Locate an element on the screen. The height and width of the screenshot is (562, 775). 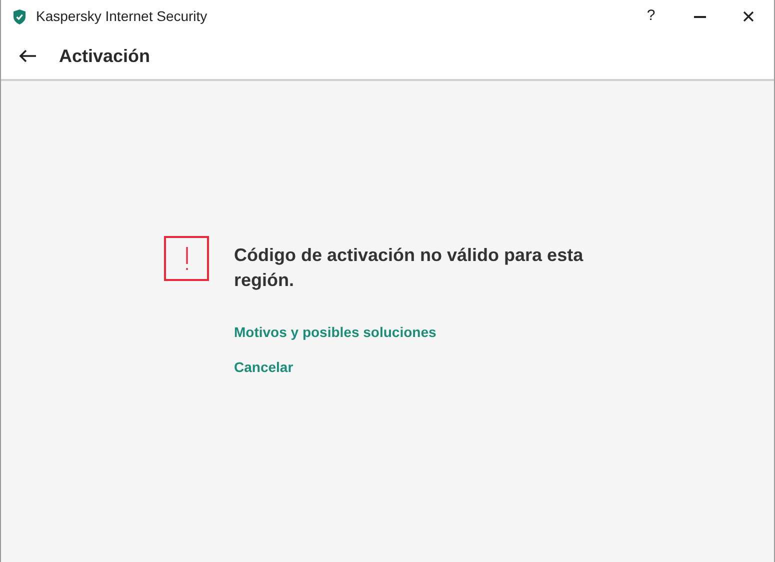
error-message: Código de activación no válido para esta región. is located at coordinates (409, 268).